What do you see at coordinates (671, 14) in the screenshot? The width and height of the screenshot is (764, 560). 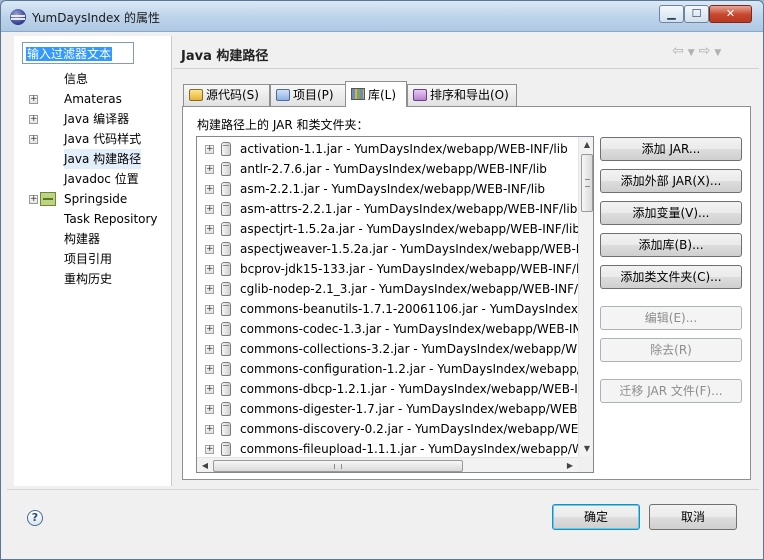 I see `minimize-button: ▁` at bounding box center [671, 14].